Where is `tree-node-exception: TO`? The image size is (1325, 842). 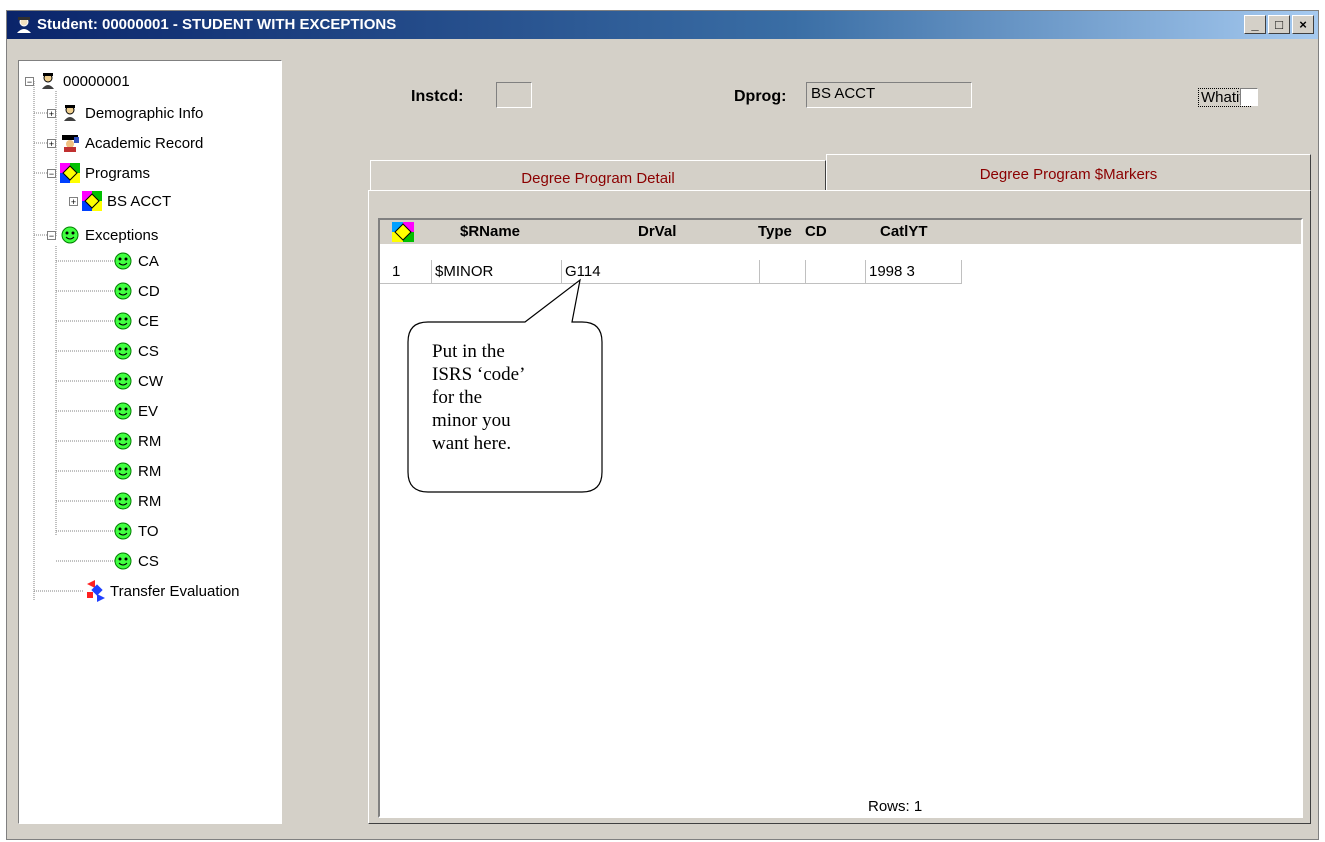 tree-node-exception: TO is located at coordinates (136, 531).